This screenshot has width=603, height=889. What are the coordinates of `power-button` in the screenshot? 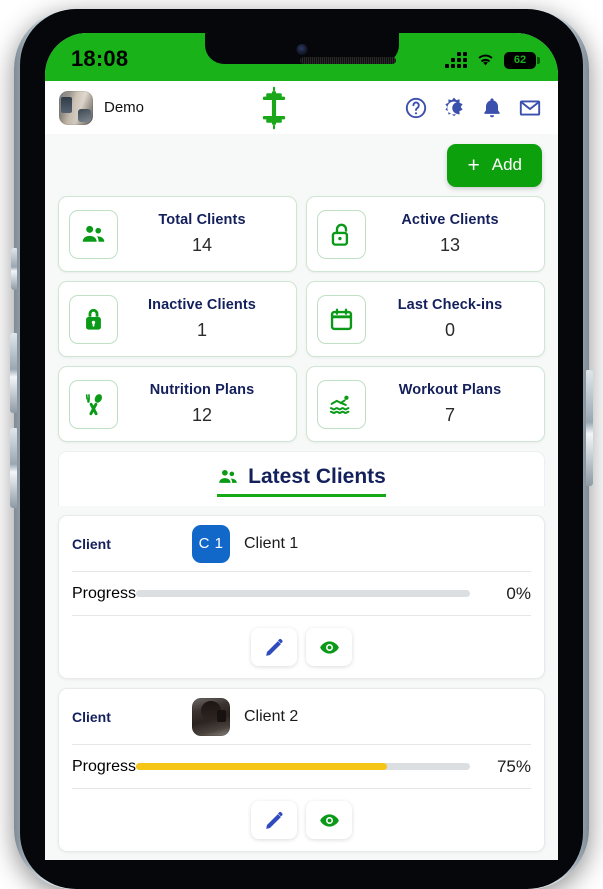 It's located at (589, 428).